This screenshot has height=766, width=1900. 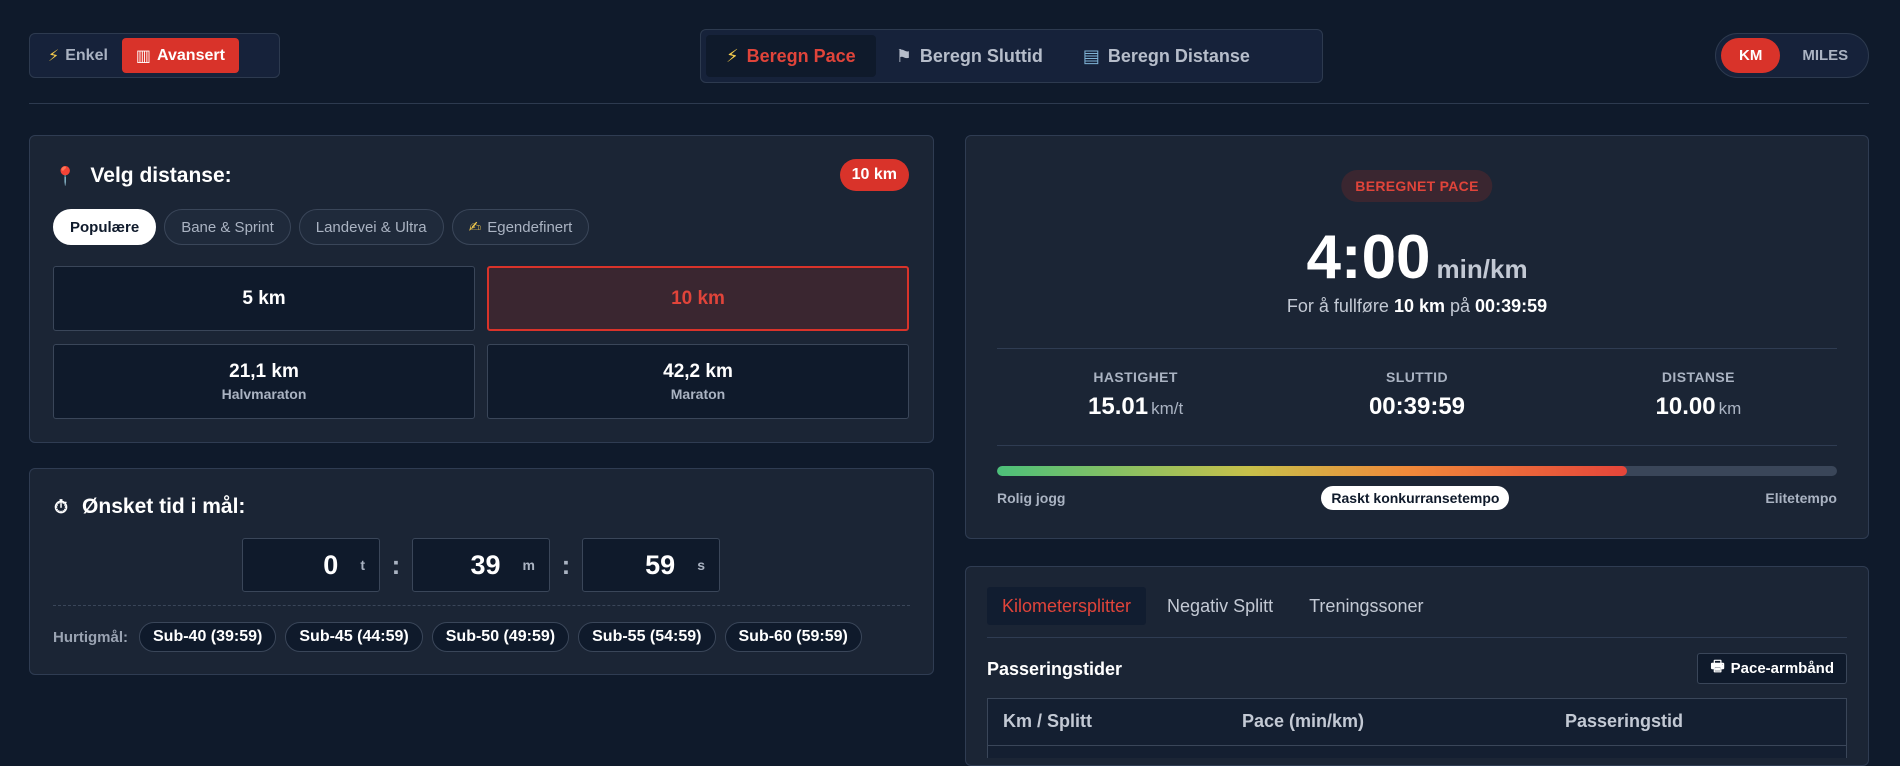 I want to click on result-badge: BEREGNET PACE, so click(x=1417, y=186).